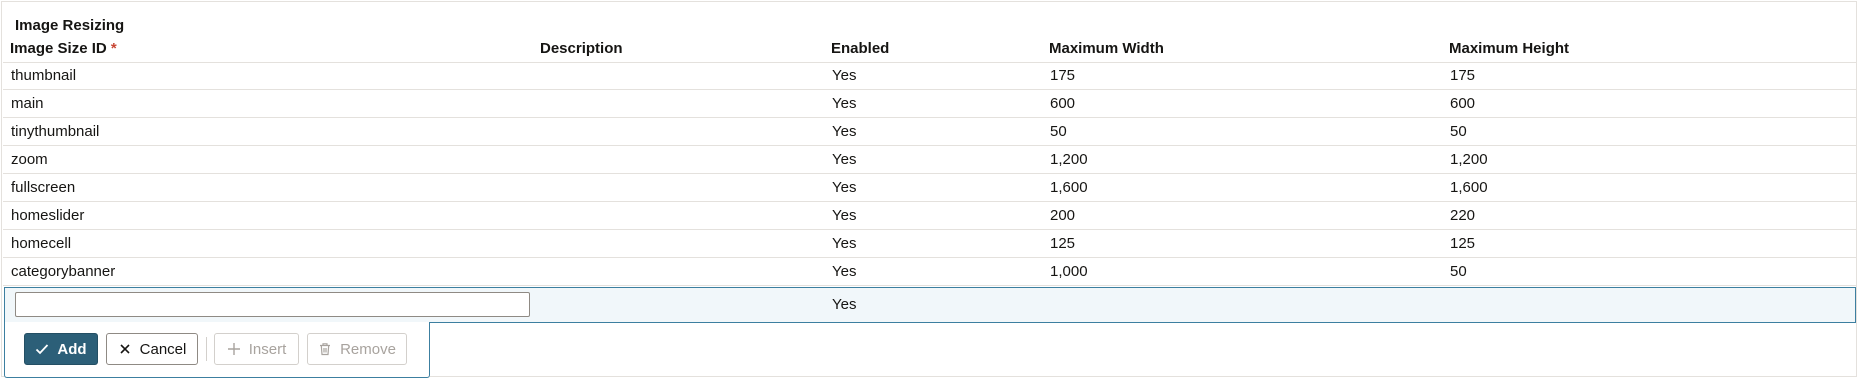  Describe the element at coordinates (1463, 103) in the screenshot. I see `cell-max-height: 600` at that location.